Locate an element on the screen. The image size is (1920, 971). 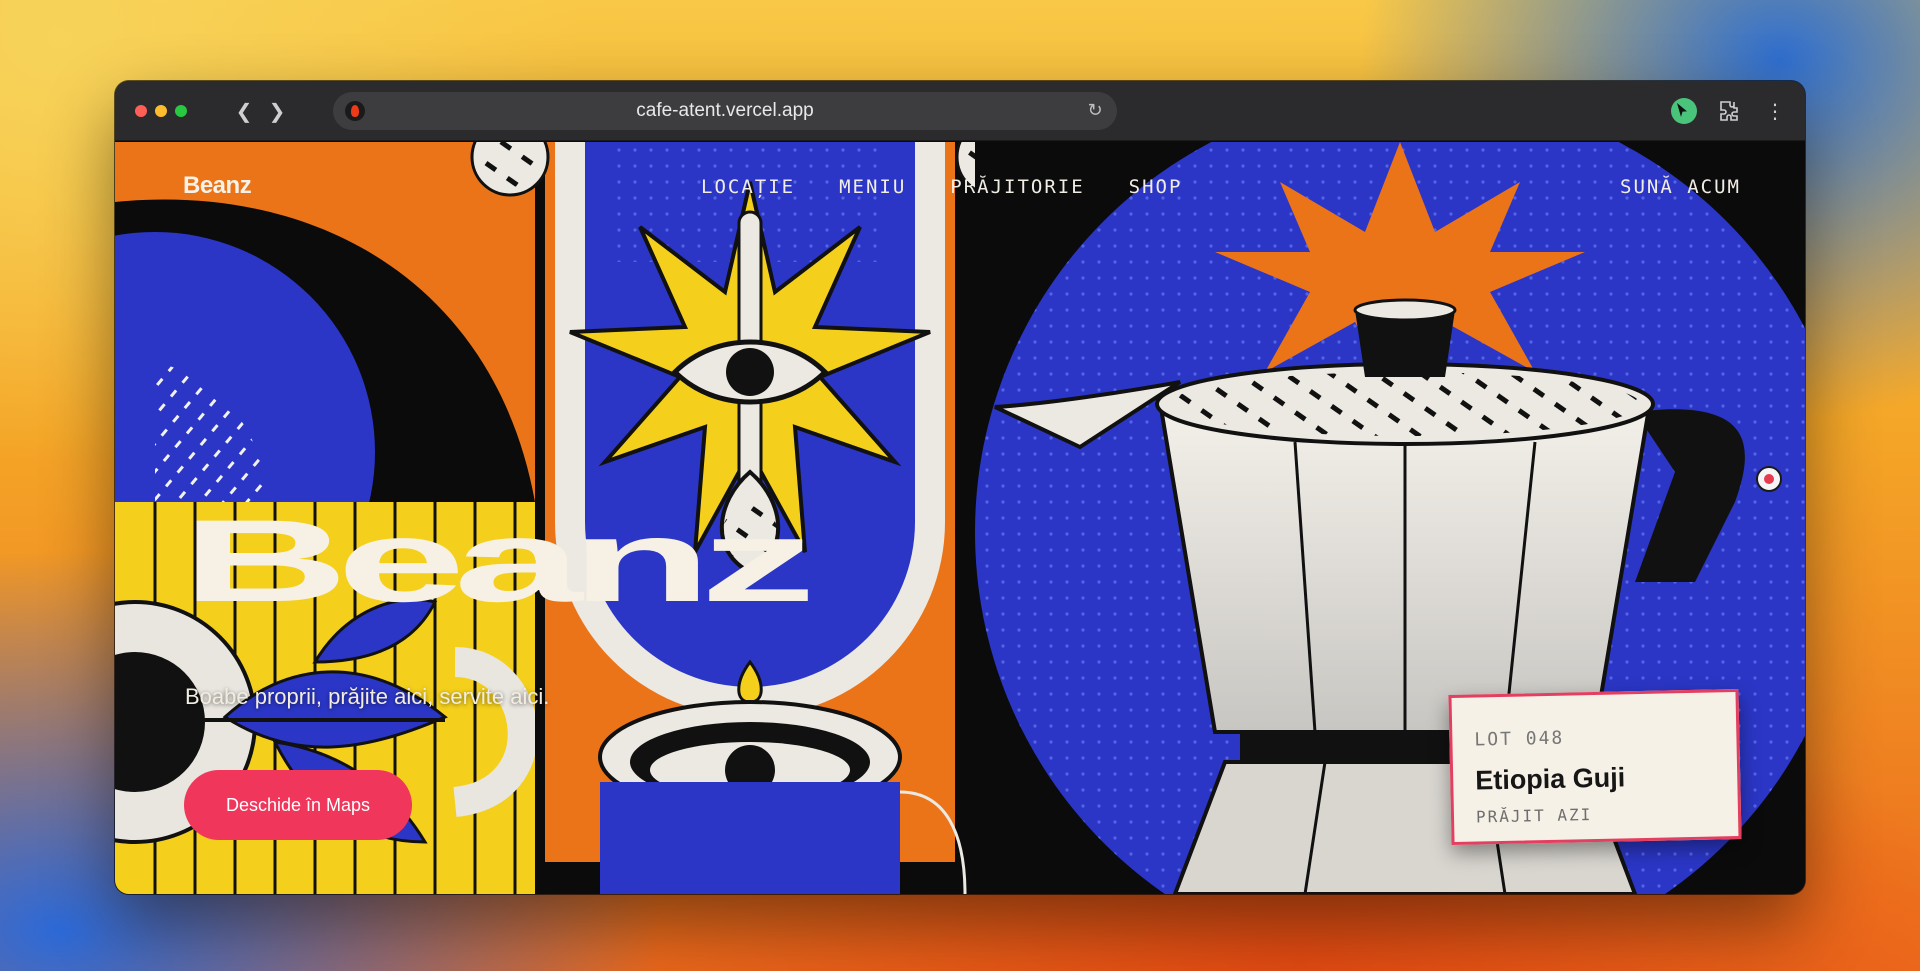
chevron-left-icon: ❮ is located at coordinates (244, 111).